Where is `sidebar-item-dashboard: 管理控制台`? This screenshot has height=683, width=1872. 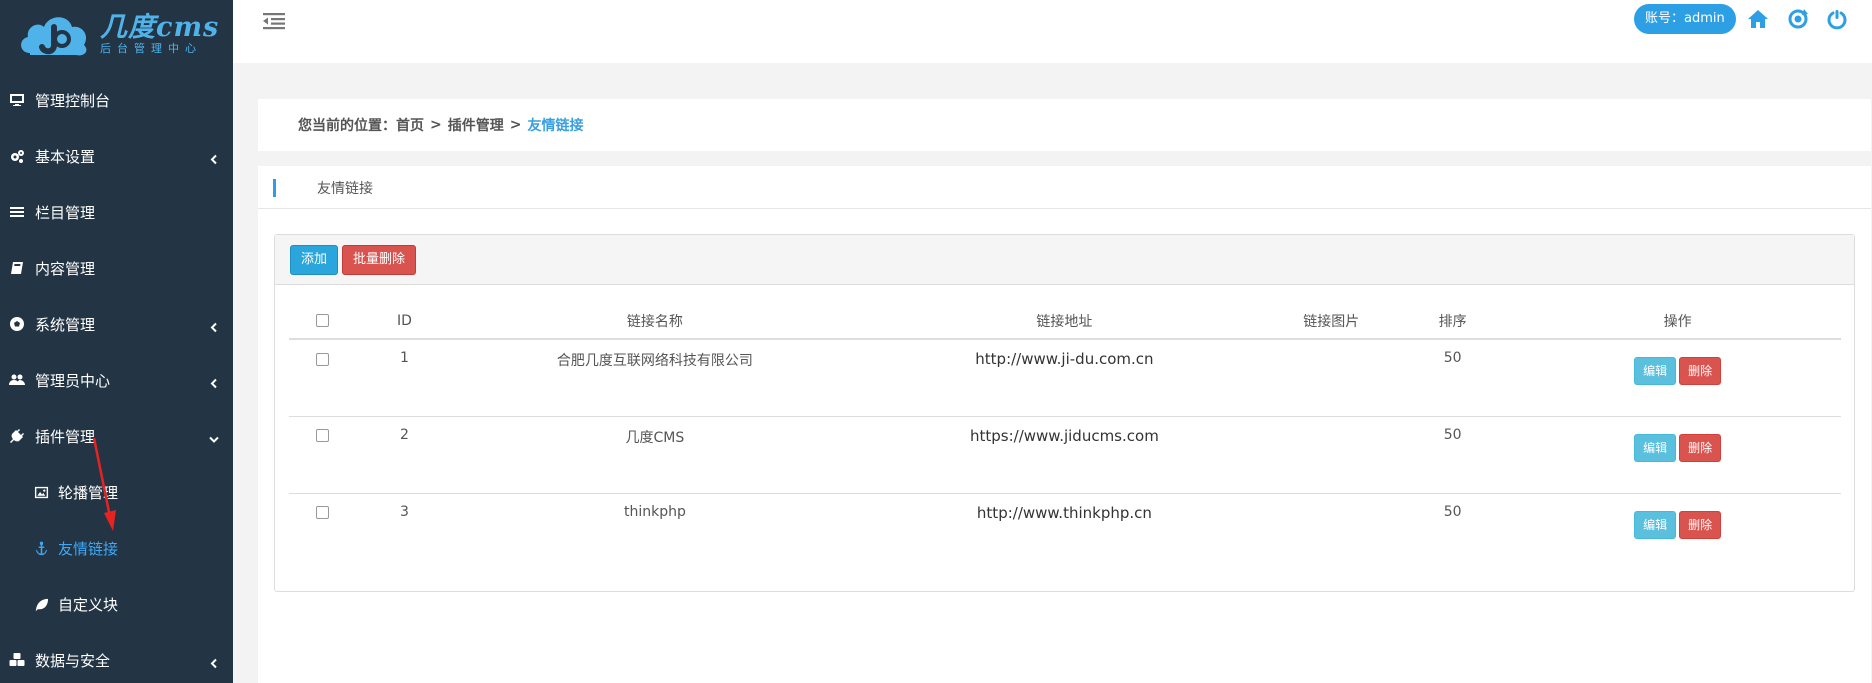
sidebar-item-dashboard: 管理控制台 is located at coordinates (116, 100).